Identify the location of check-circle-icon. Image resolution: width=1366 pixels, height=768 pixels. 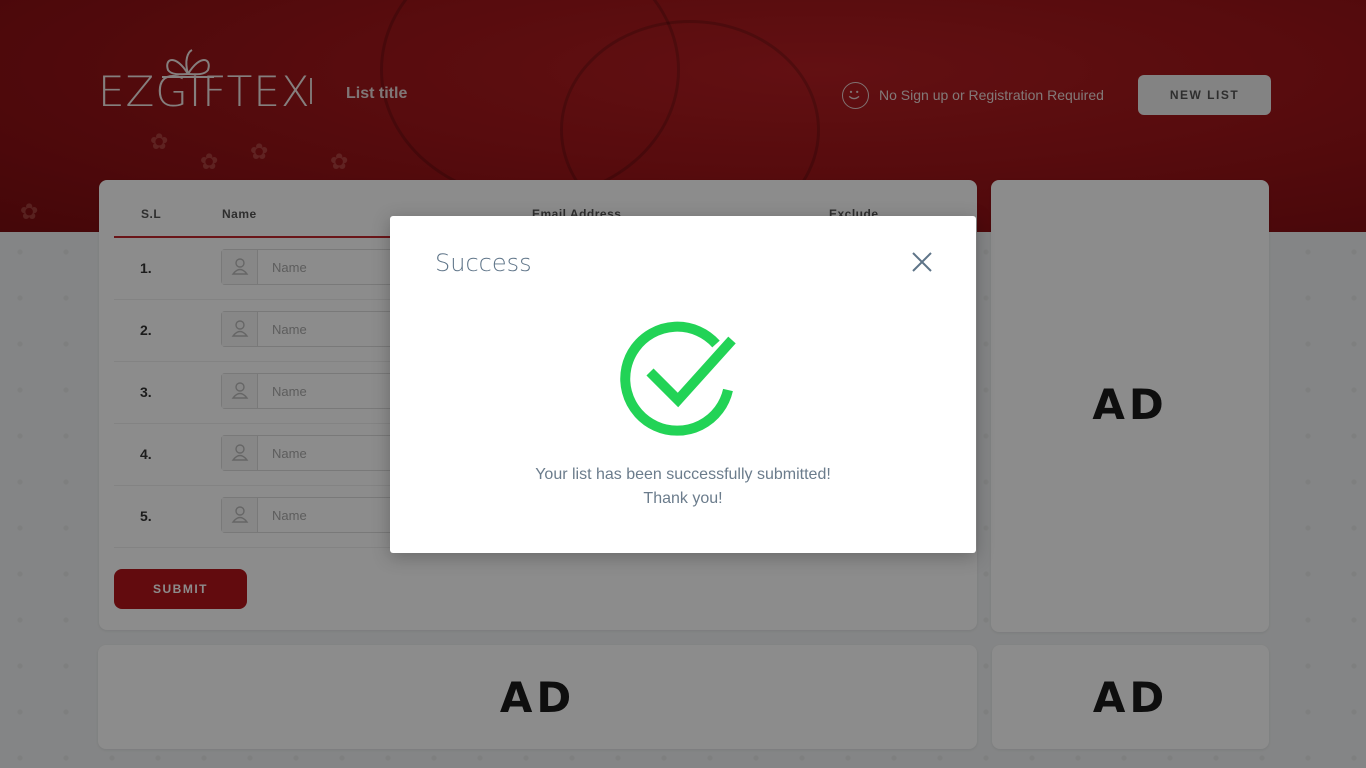
(678, 378).